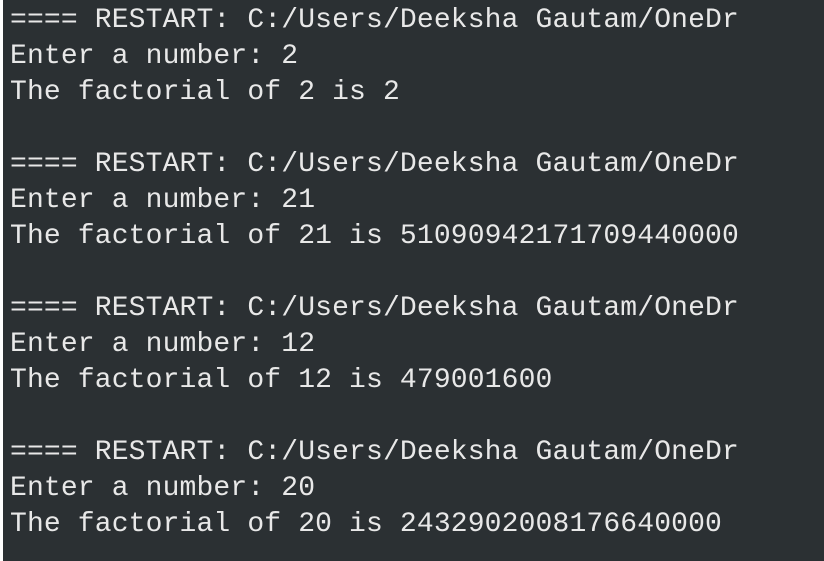 Image resolution: width=824 pixels, height=561 pixels. What do you see at coordinates (163, 200) in the screenshot?
I see `input-prompt-line: Enter a number: 21` at bounding box center [163, 200].